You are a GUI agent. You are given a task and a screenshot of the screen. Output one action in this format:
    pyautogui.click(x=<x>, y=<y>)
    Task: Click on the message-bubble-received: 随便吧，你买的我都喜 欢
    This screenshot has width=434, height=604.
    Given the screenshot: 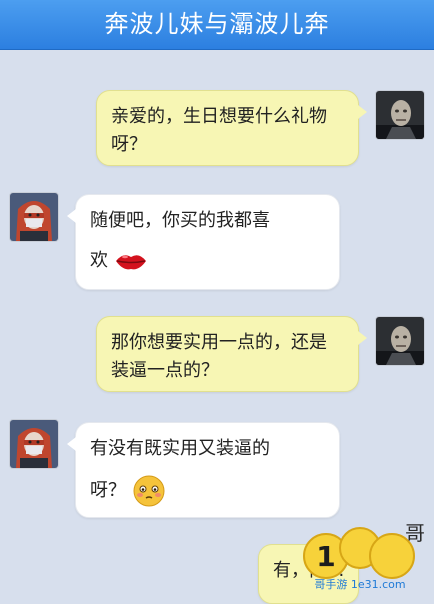 What is the action you would take?
    pyautogui.click(x=203, y=242)
    